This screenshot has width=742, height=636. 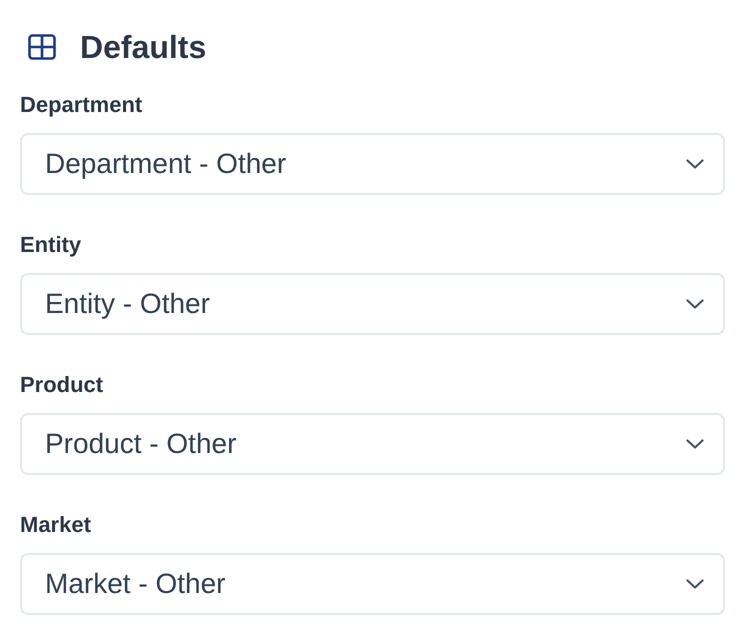 What do you see at coordinates (143, 47) in the screenshot?
I see `section-title: Defaults` at bounding box center [143, 47].